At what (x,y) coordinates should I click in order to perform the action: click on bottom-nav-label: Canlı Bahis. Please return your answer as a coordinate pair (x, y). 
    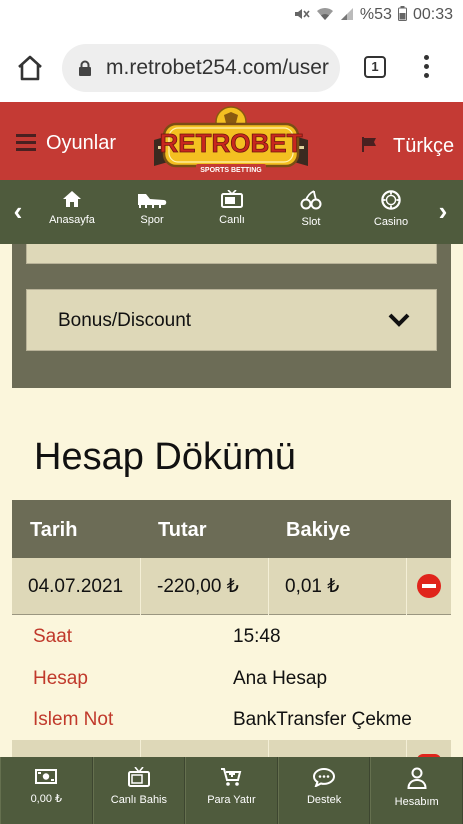
    Looking at the image, I should click on (139, 800).